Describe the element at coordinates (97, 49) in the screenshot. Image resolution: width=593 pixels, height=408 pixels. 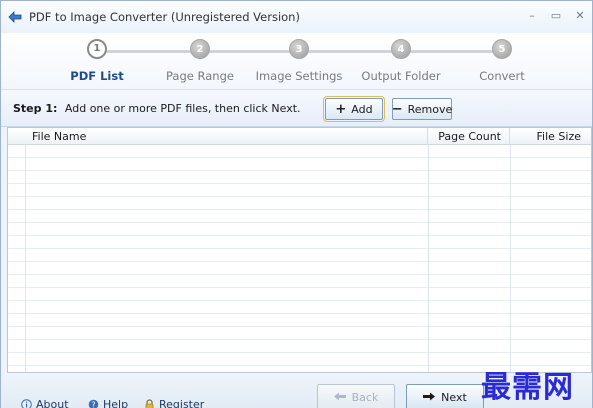
I see `step-number: 1` at that location.